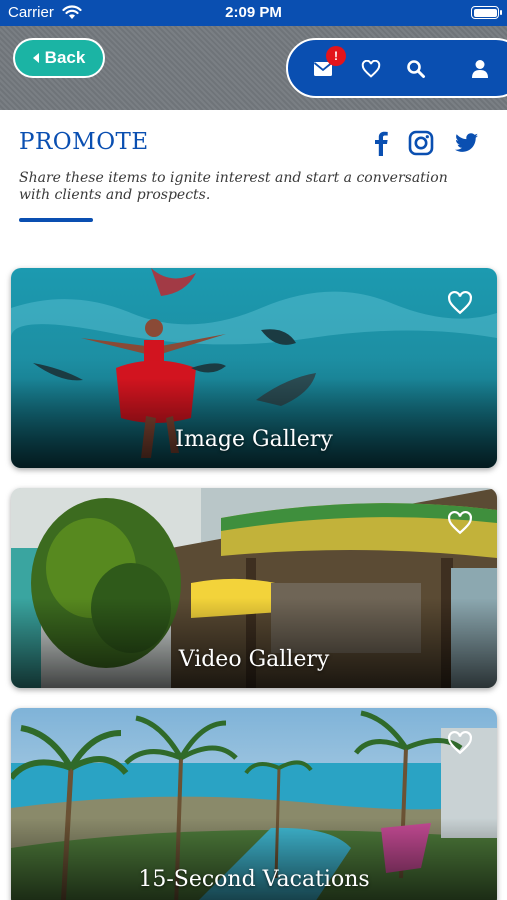 The width and height of the screenshot is (507, 900). What do you see at coordinates (336, 56) in the screenshot?
I see `notification-badge: !` at bounding box center [336, 56].